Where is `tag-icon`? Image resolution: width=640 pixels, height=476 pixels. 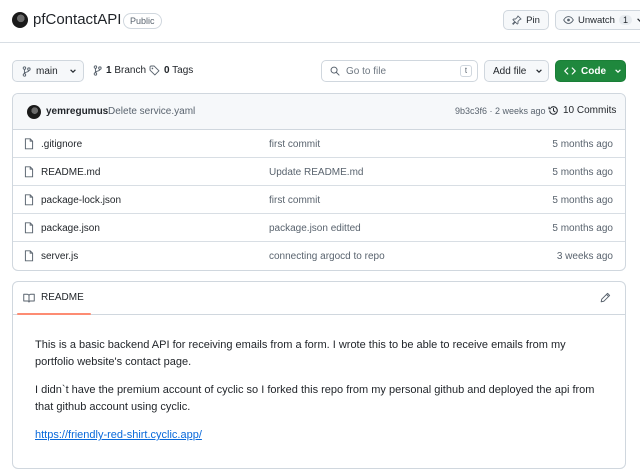
tag-icon is located at coordinates (154, 70).